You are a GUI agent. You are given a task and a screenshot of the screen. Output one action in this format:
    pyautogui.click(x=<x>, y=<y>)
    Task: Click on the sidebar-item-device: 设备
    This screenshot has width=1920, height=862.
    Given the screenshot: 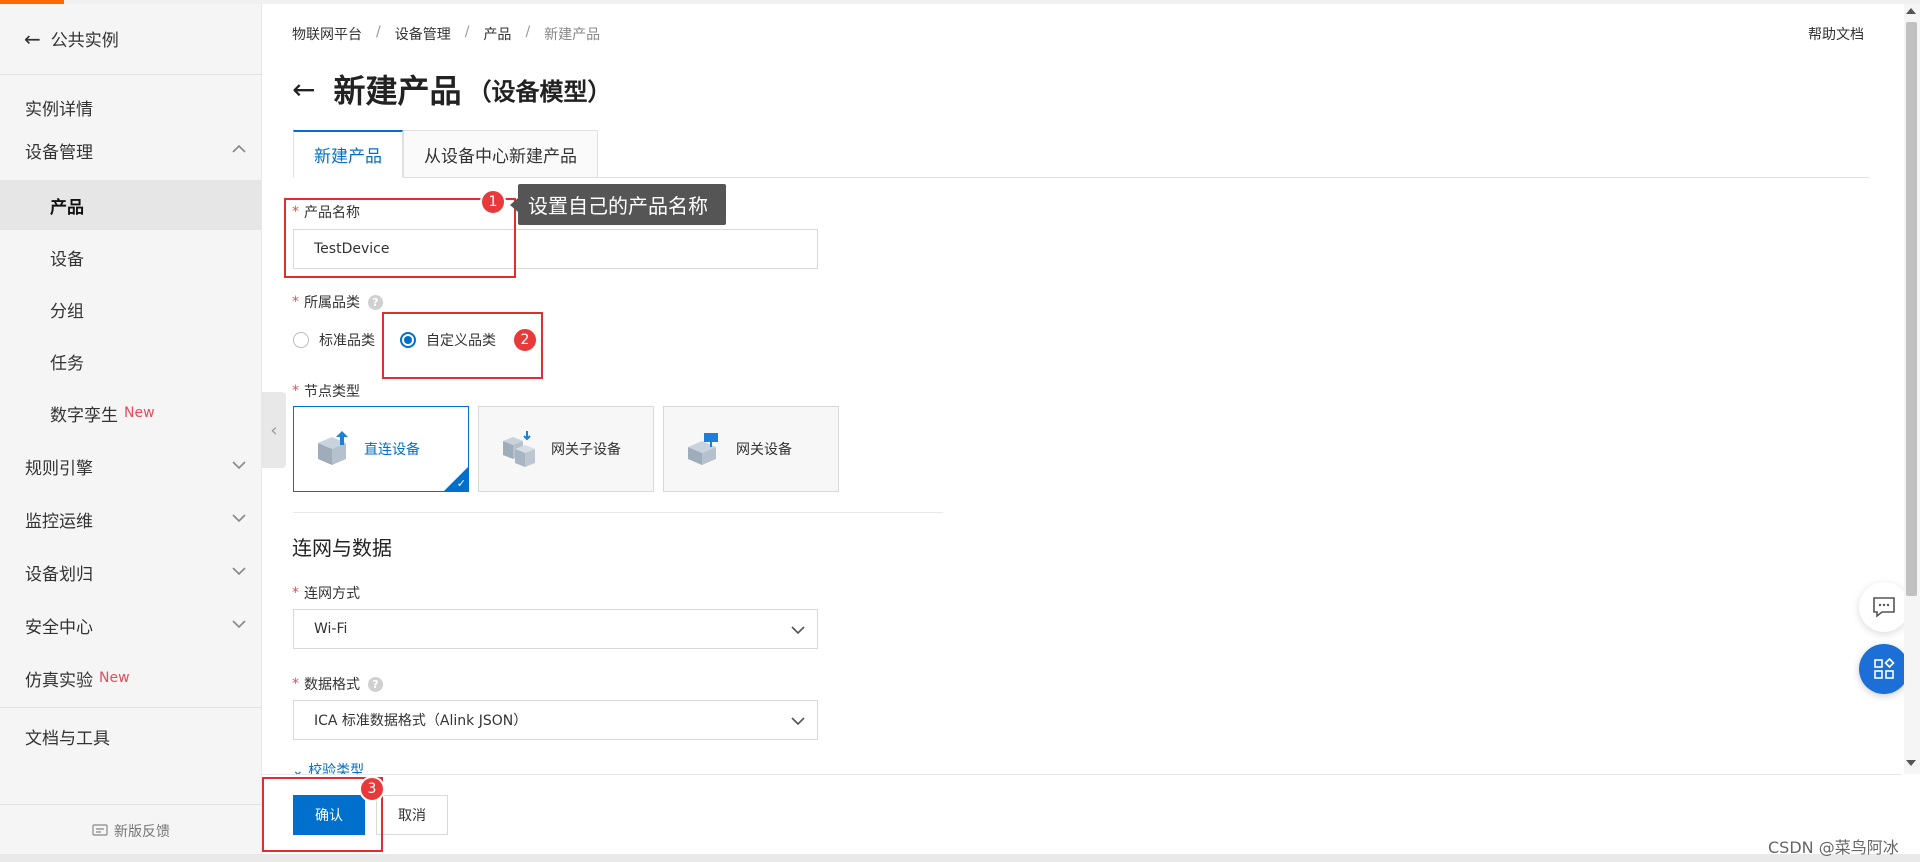 What is the action you would take?
    pyautogui.click(x=131, y=257)
    